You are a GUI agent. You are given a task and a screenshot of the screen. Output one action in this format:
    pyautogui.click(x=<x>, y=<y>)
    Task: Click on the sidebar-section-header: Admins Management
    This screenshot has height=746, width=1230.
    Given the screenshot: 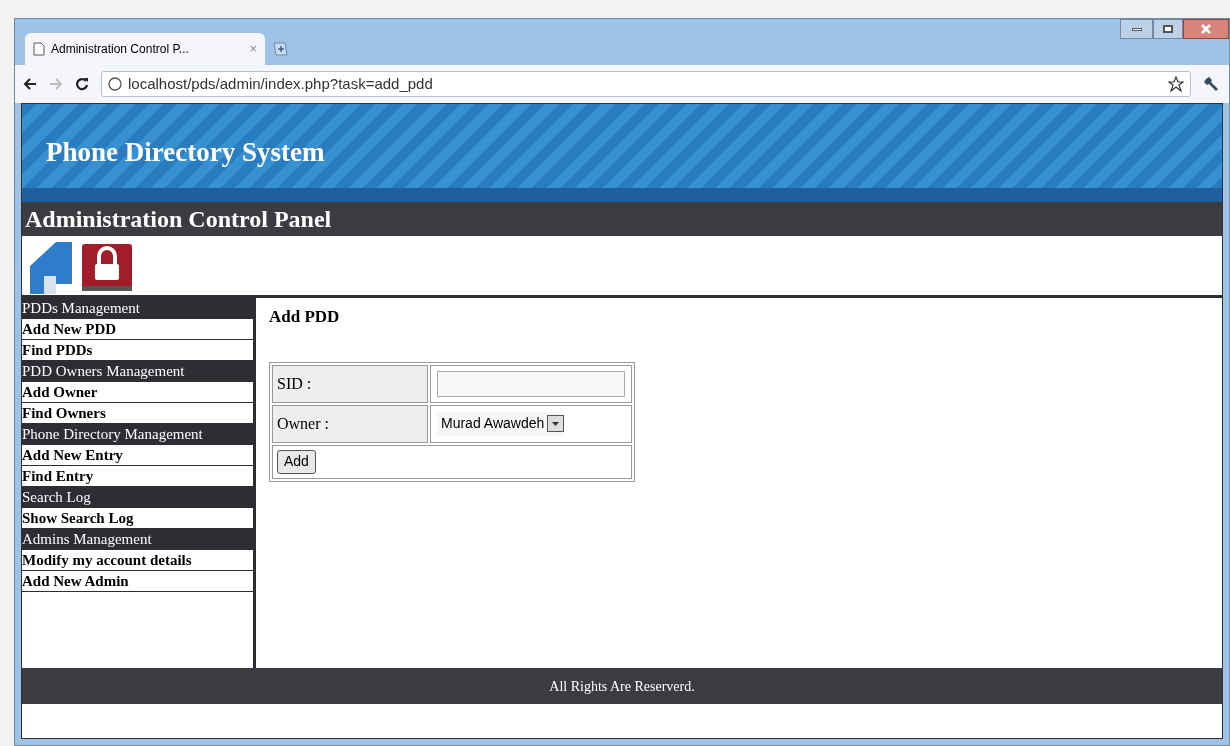 What is the action you would take?
    pyautogui.click(x=137, y=539)
    